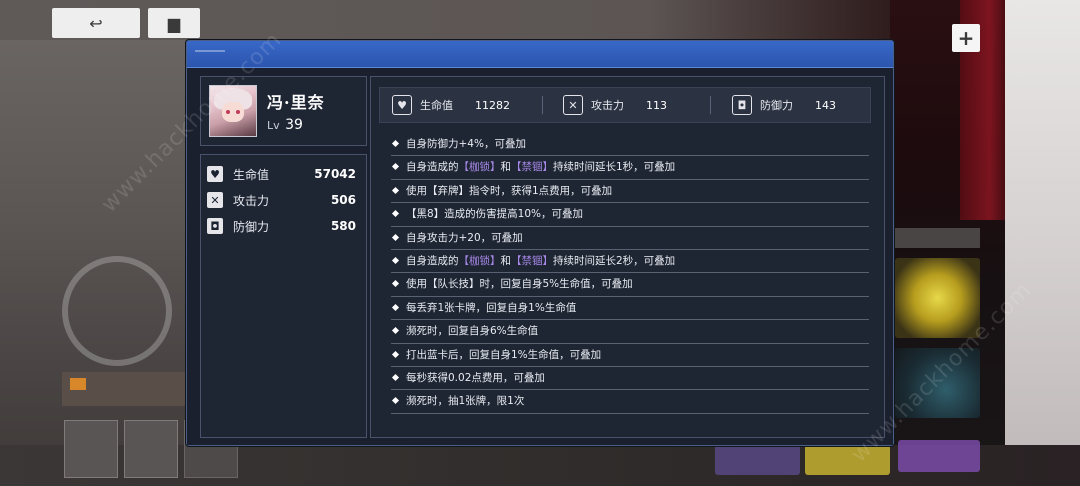 Image resolution: width=1080 pixels, height=486 pixels. What do you see at coordinates (614, 260) in the screenshot?
I see `effect-text: 持续时间延长2秒，可叠加` at bounding box center [614, 260].